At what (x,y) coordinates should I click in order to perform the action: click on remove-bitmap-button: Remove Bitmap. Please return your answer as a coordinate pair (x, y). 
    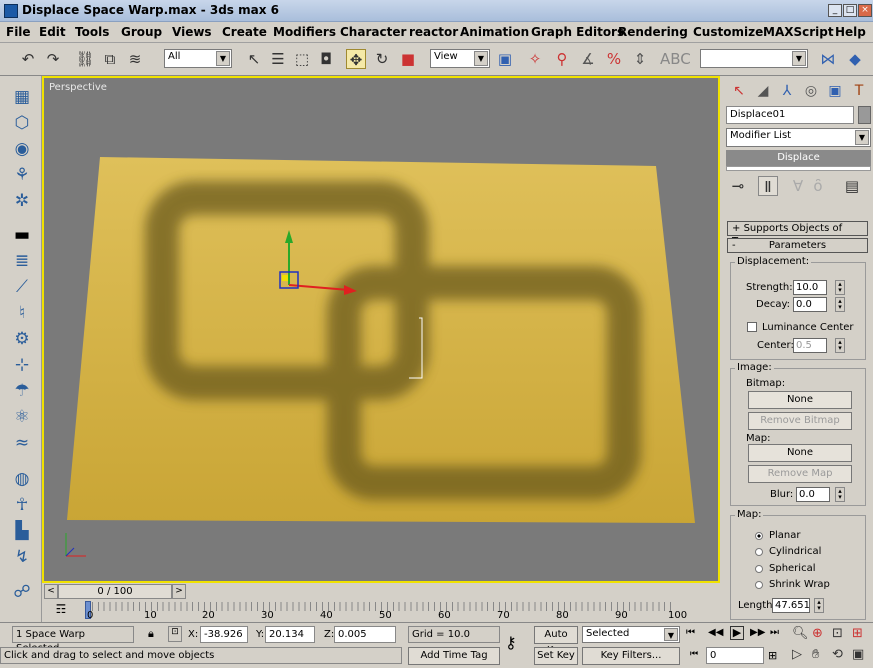
    Looking at the image, I should click on (800, 421).